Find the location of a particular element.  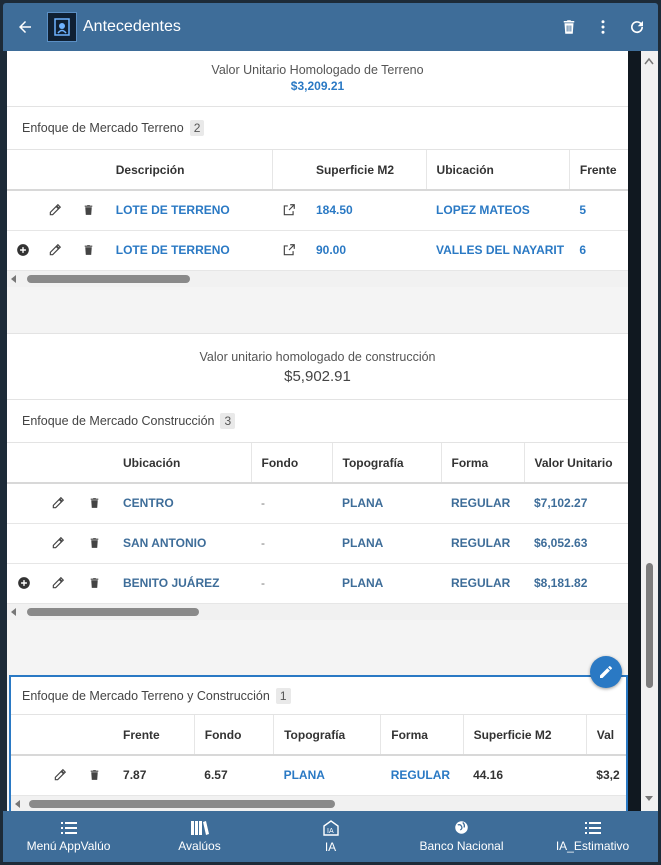

row-spacer is located at coordinates (24, 503).